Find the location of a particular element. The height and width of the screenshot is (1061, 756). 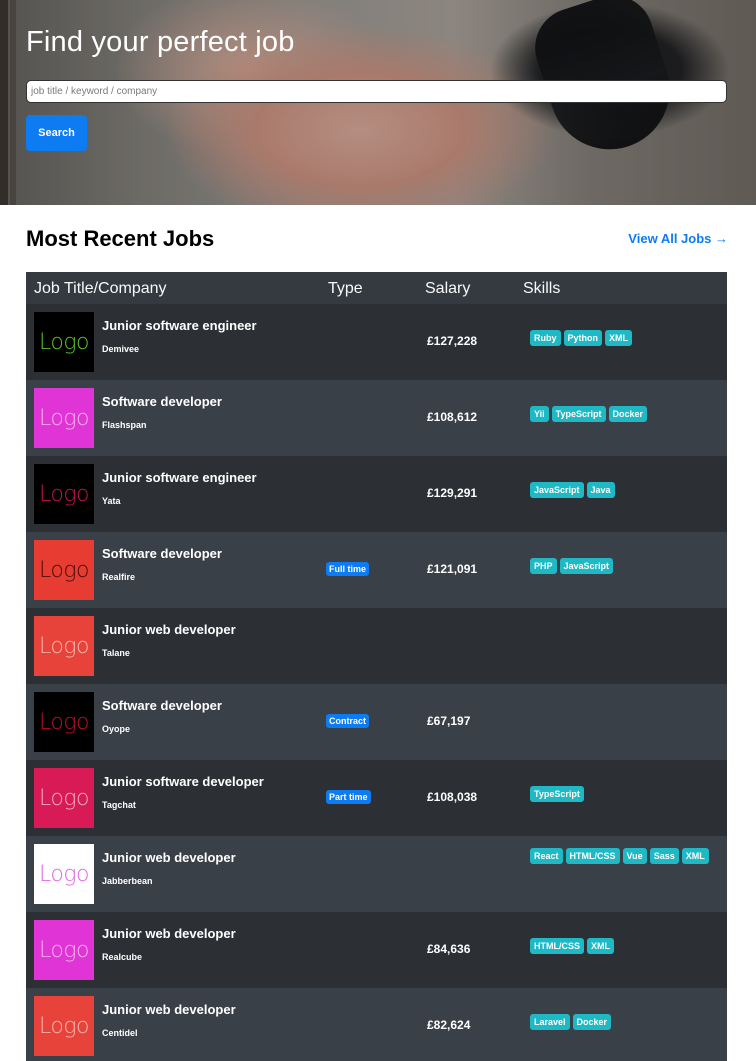

skills-list: React HTML/CSS Vue Sass XML is located at coordinates (623, 865).